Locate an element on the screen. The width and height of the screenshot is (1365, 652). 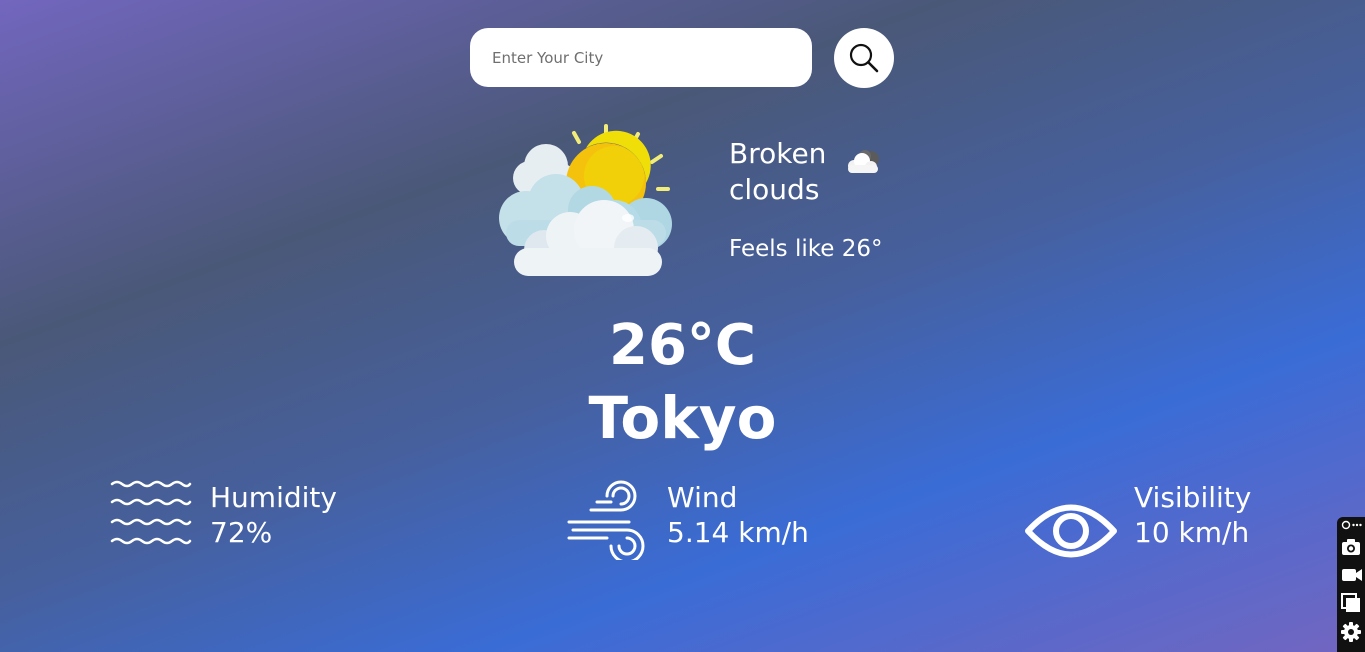
city-search-input is located at coordinates (641, 57).